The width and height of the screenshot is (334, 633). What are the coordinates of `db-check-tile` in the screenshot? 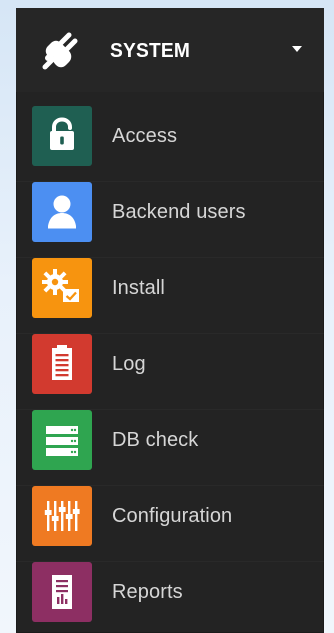 It's located at (62, 440).